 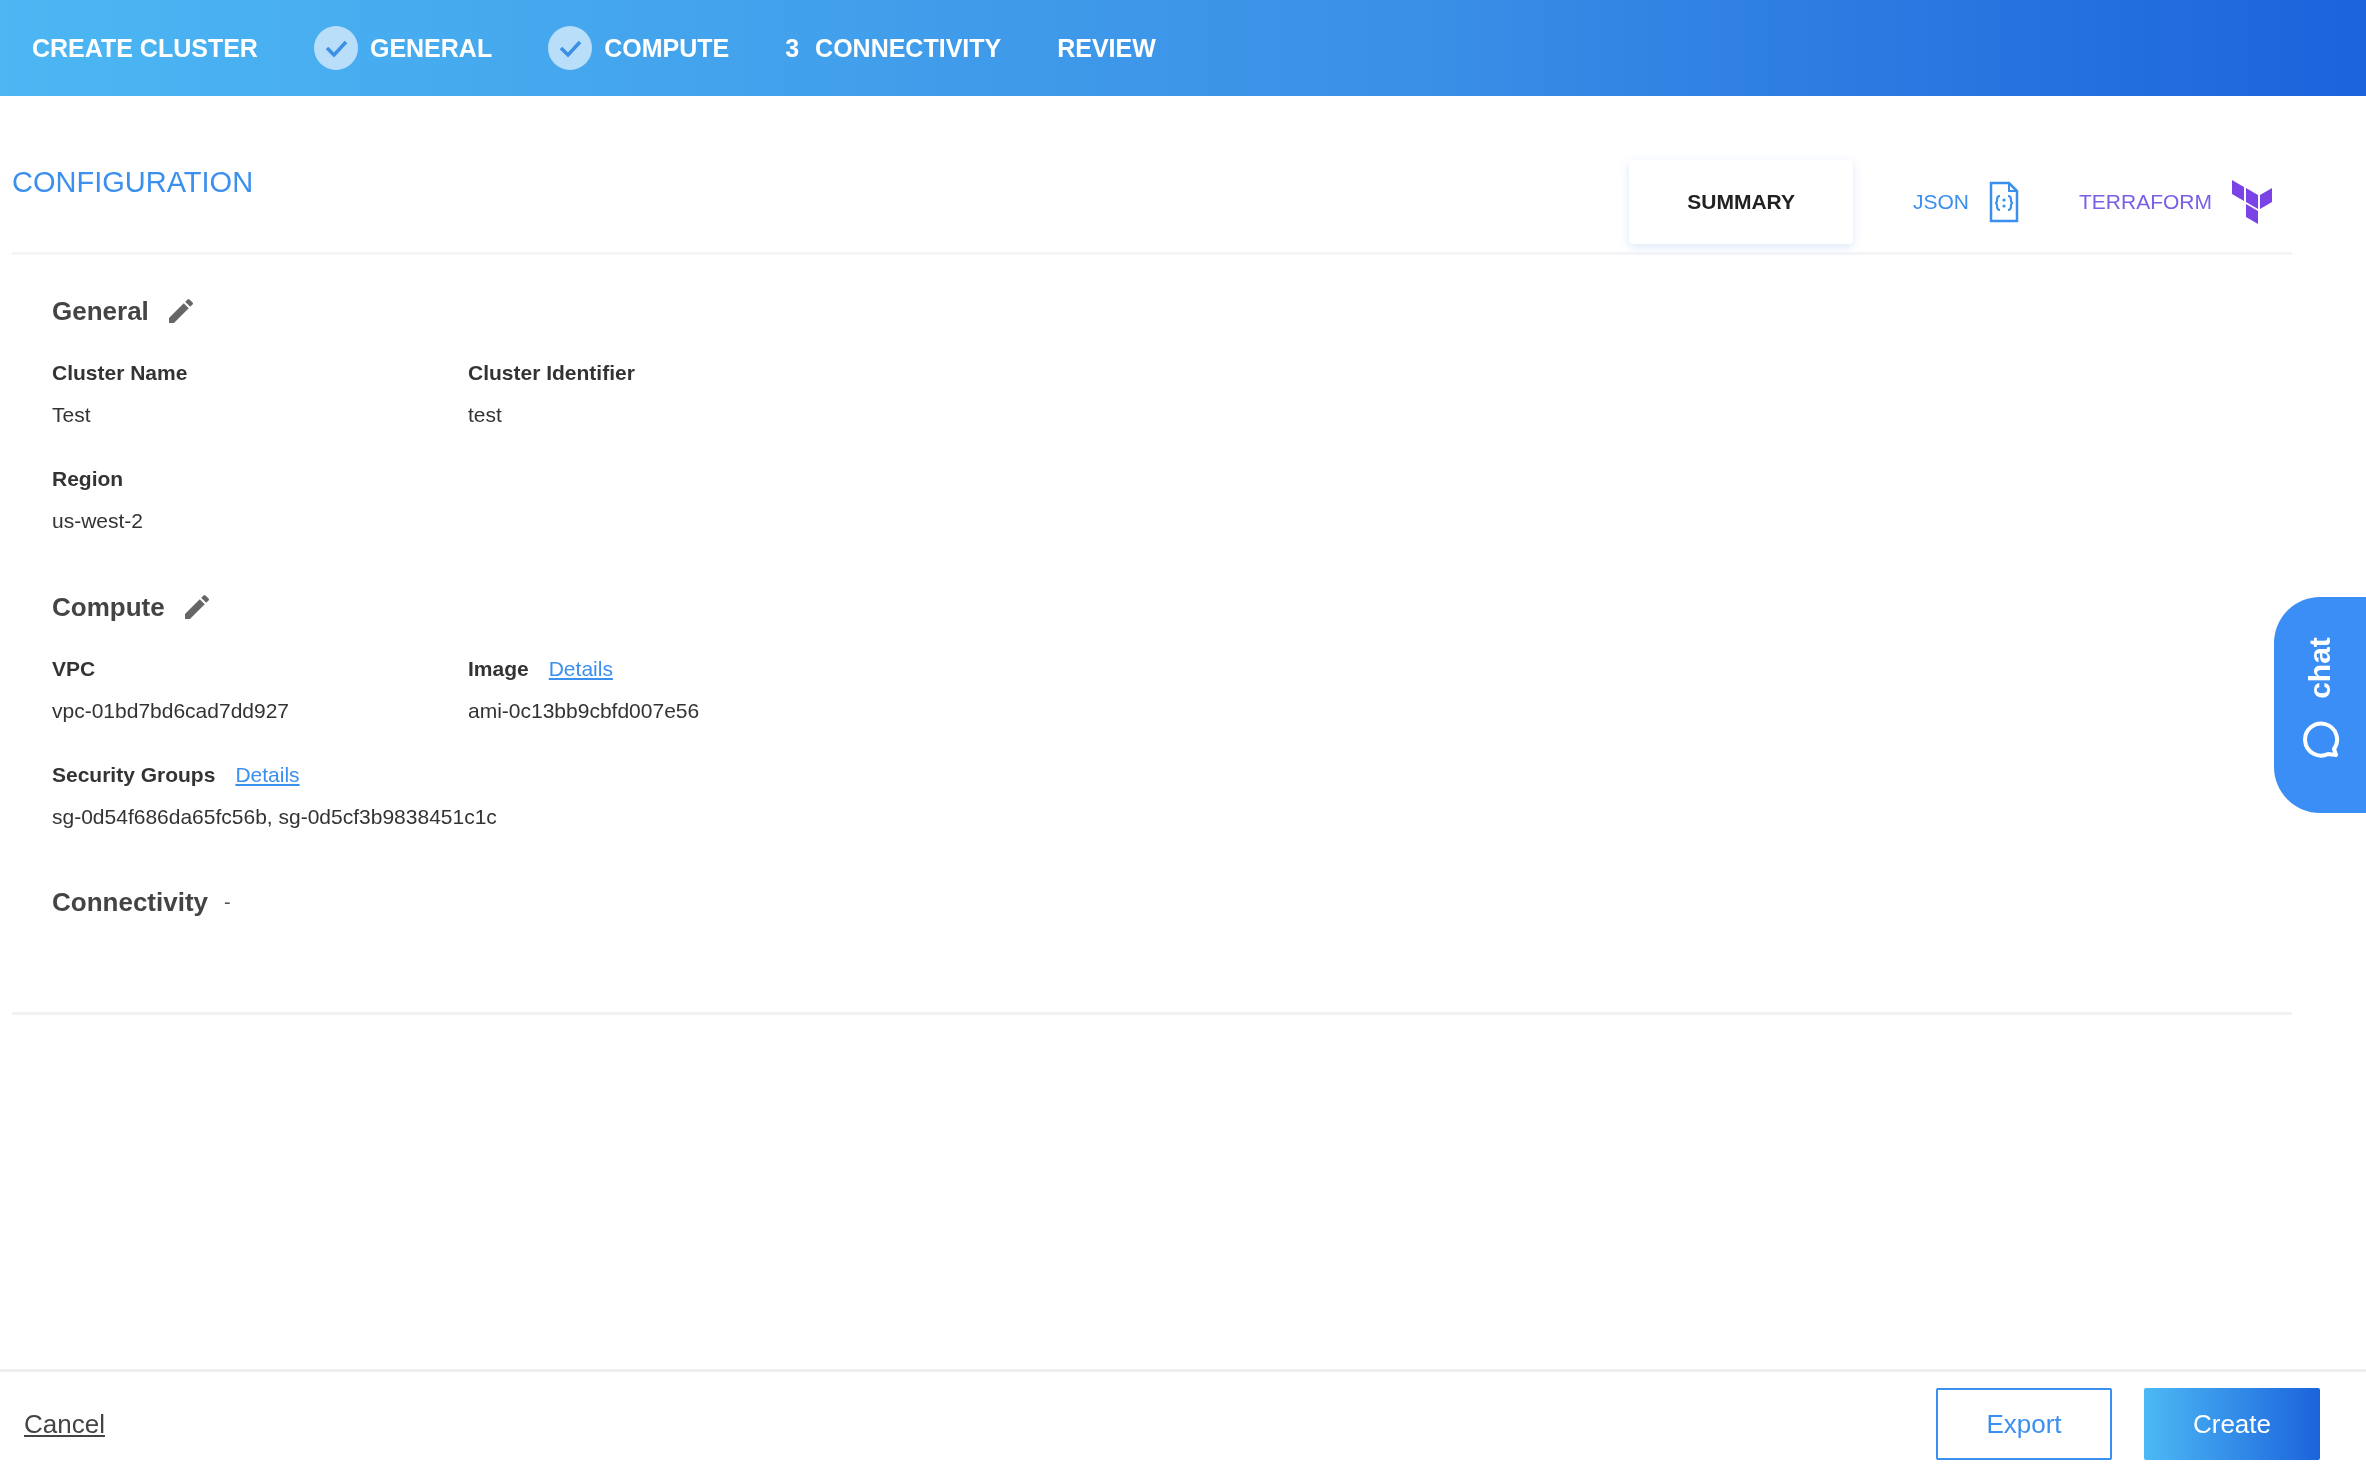 I want to click on json-file-icon, so click(x=2004, y=202).